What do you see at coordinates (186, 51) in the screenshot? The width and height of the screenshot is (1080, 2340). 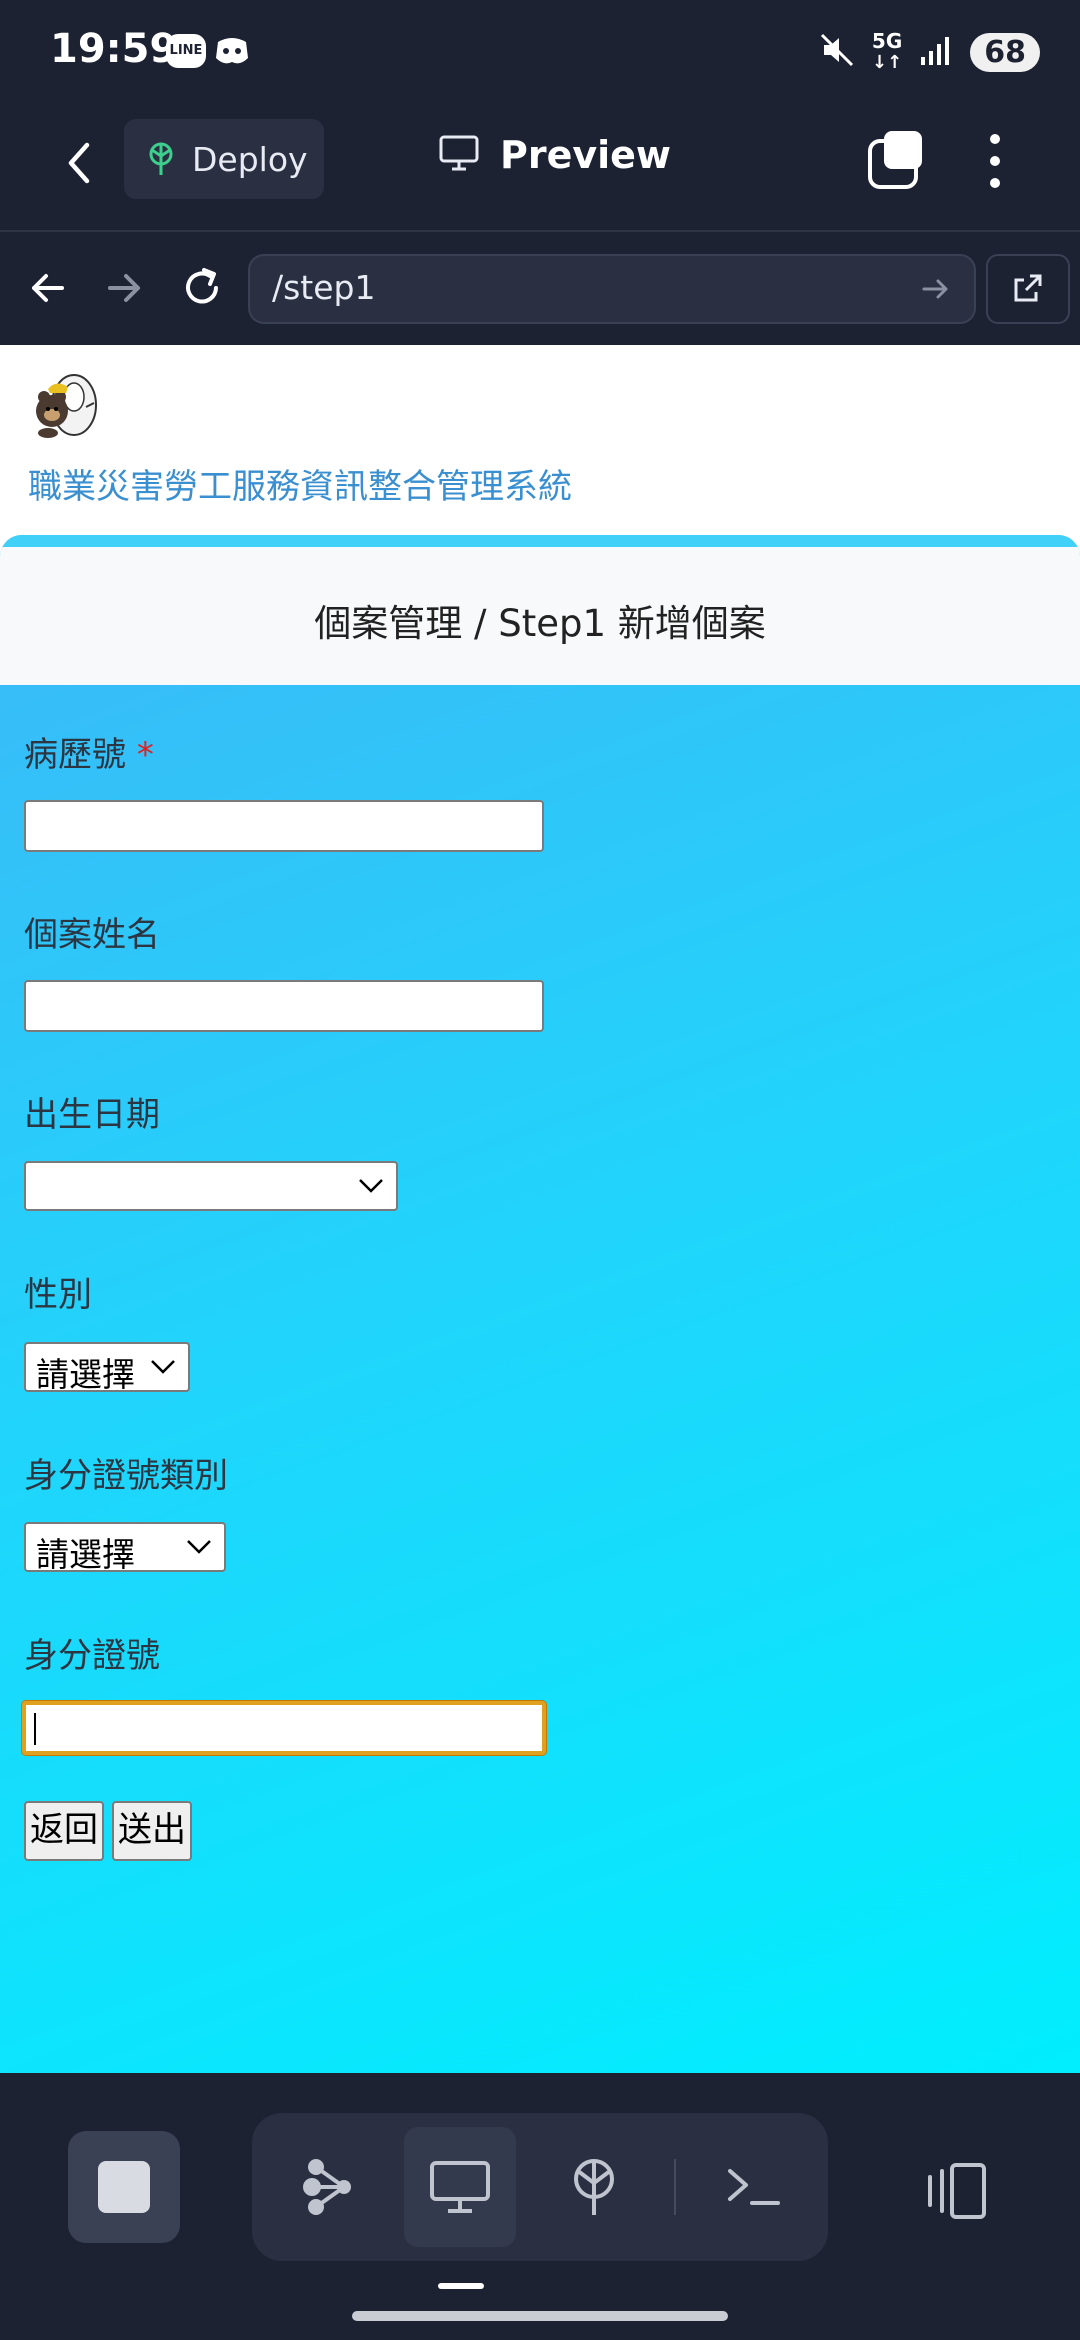 I see `line-icon: LINE` at bounding box center [186, 51].